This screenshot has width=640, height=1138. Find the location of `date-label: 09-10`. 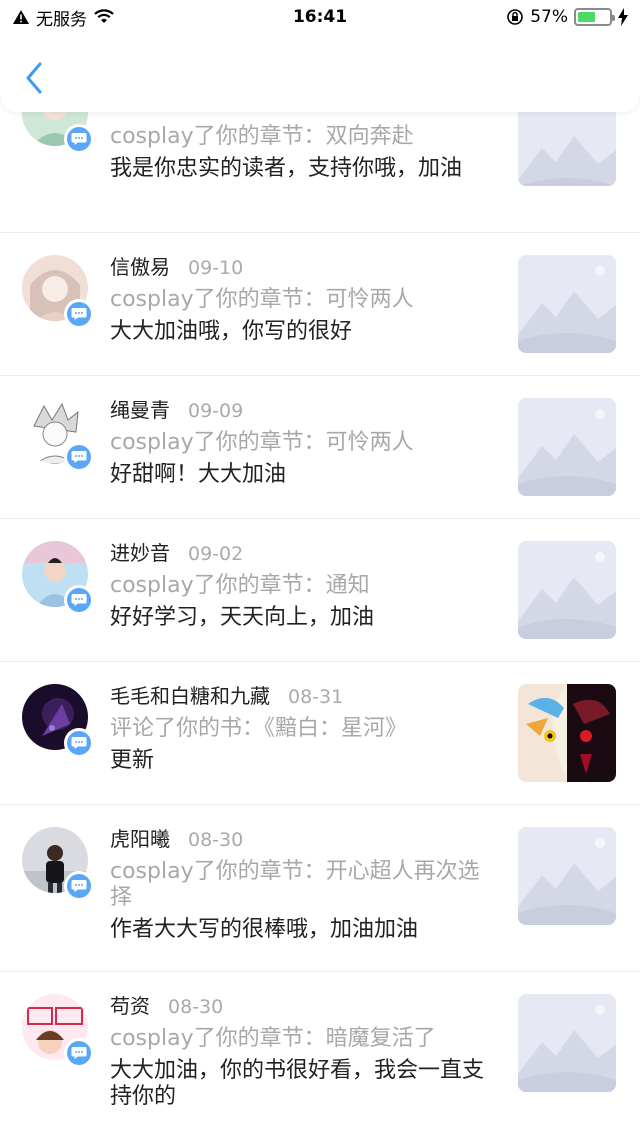

date-label: 09-10 is located at coordinates (216, 268).